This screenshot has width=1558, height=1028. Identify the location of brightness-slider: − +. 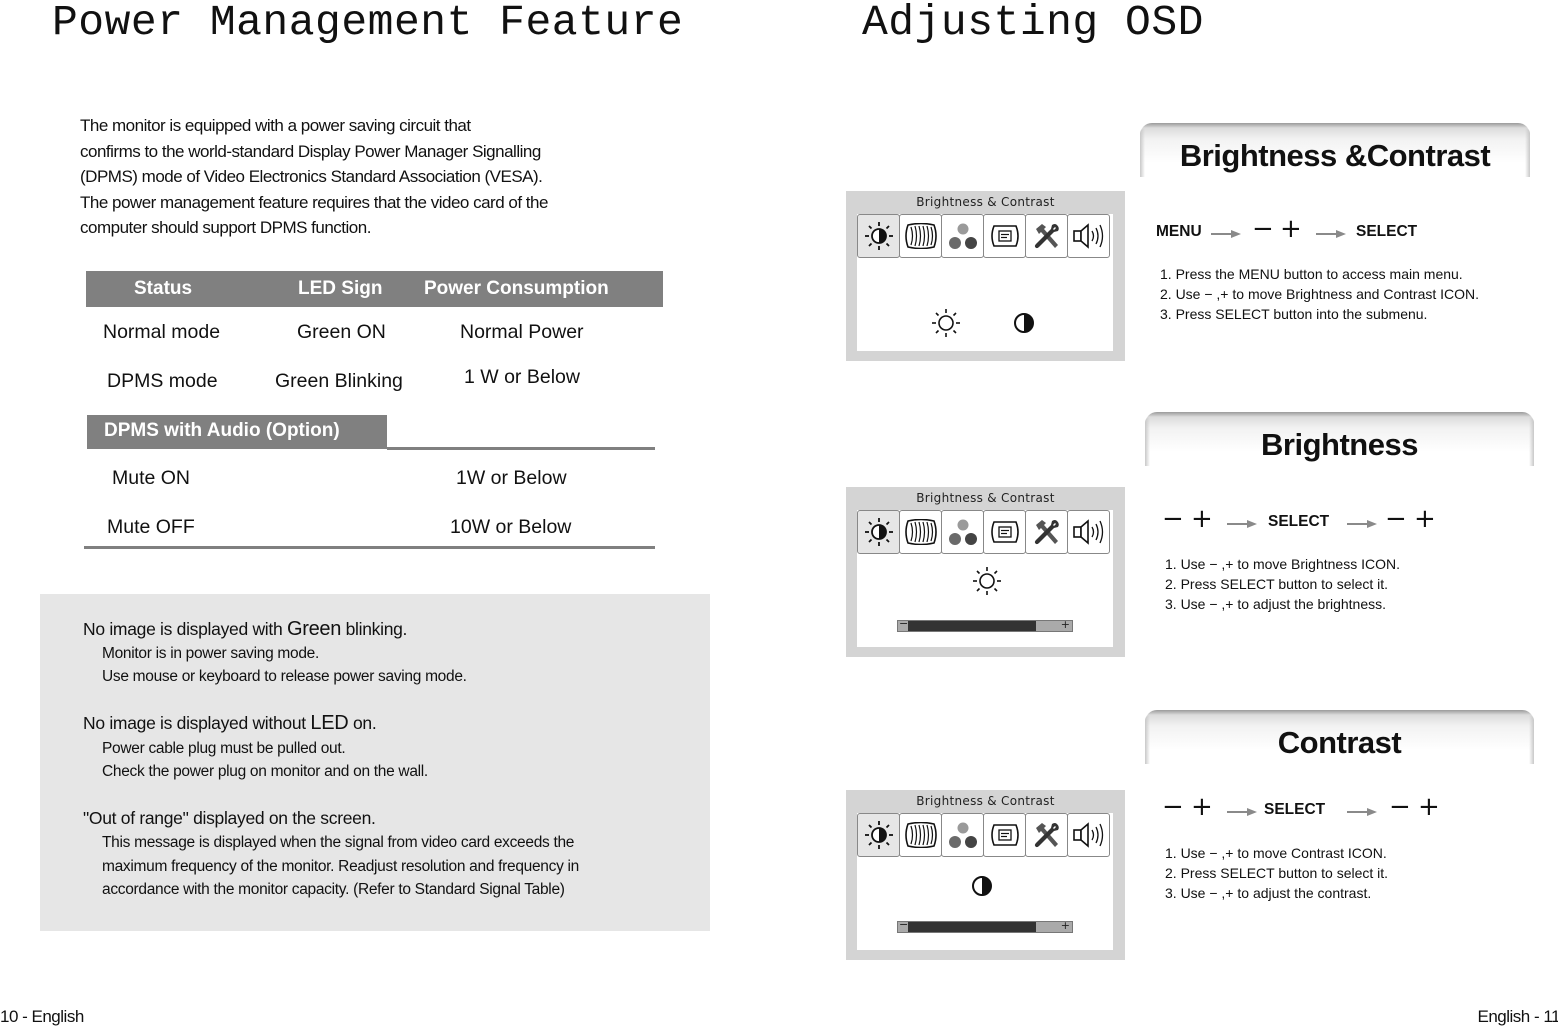
(985, 624).